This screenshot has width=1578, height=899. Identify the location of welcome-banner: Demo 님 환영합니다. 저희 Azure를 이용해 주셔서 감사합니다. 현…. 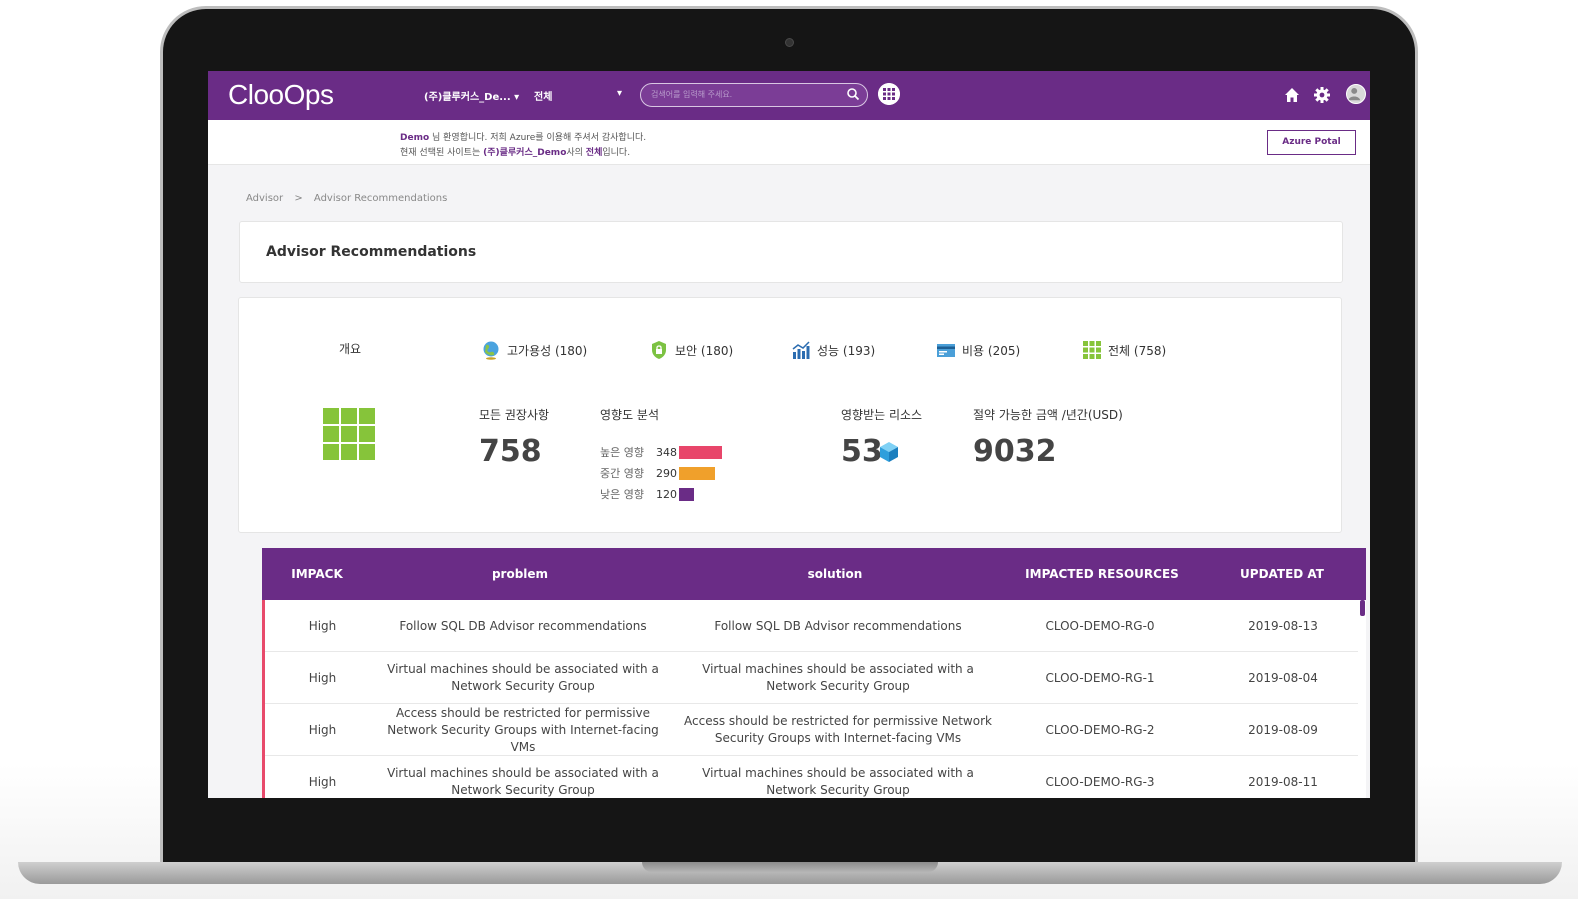
(789, 142).